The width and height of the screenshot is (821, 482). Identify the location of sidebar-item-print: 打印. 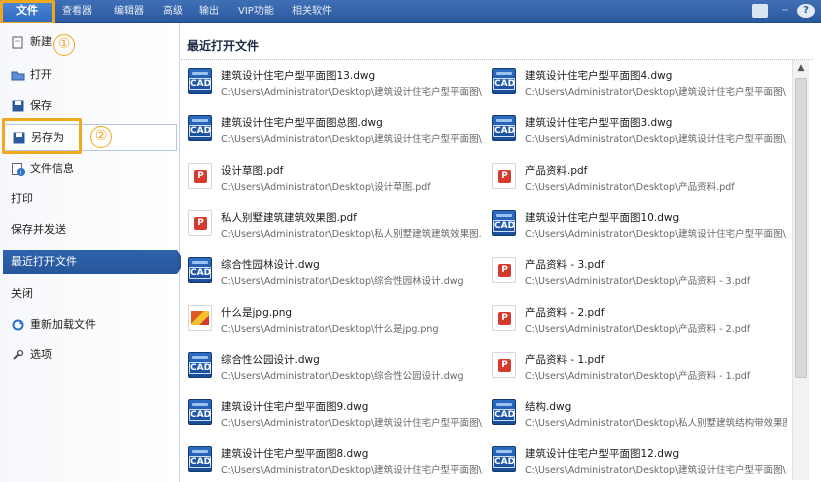
(90, 199).